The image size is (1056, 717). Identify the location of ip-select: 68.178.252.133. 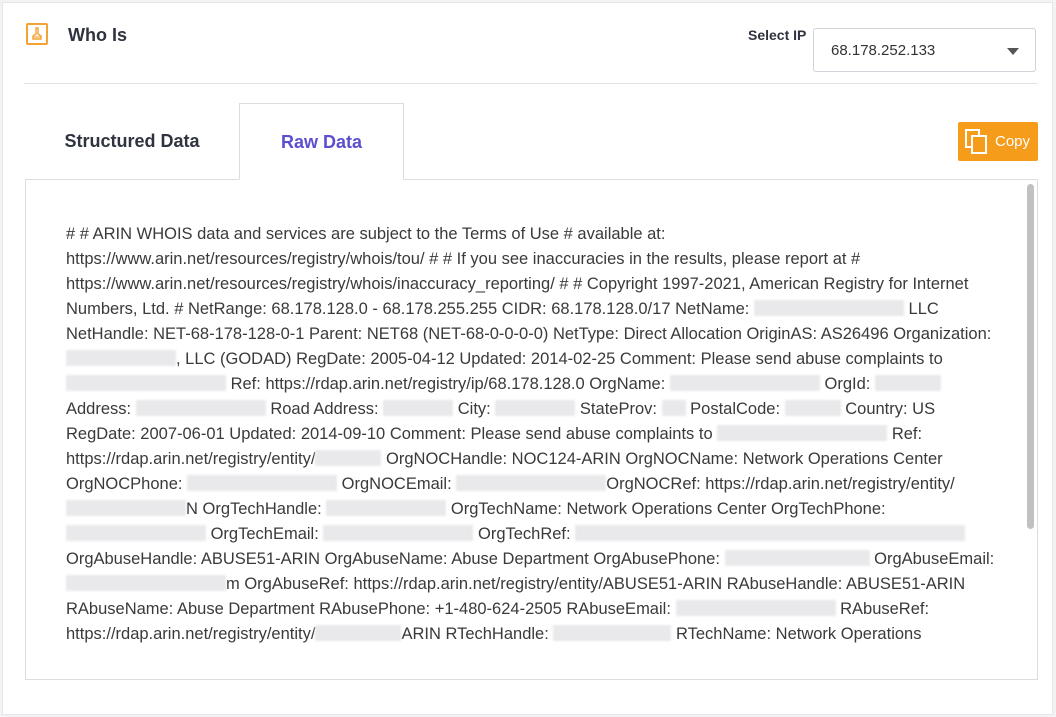
(924, 50).